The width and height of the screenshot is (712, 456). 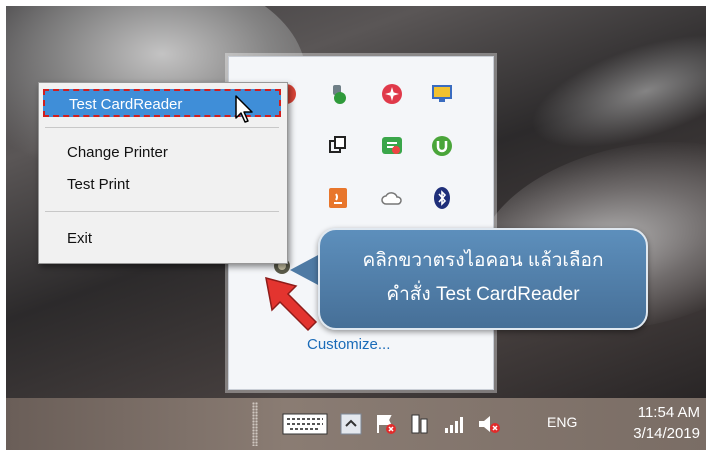 I want to click on clock-date: 3/14/2019, so click(x=666, y=433).